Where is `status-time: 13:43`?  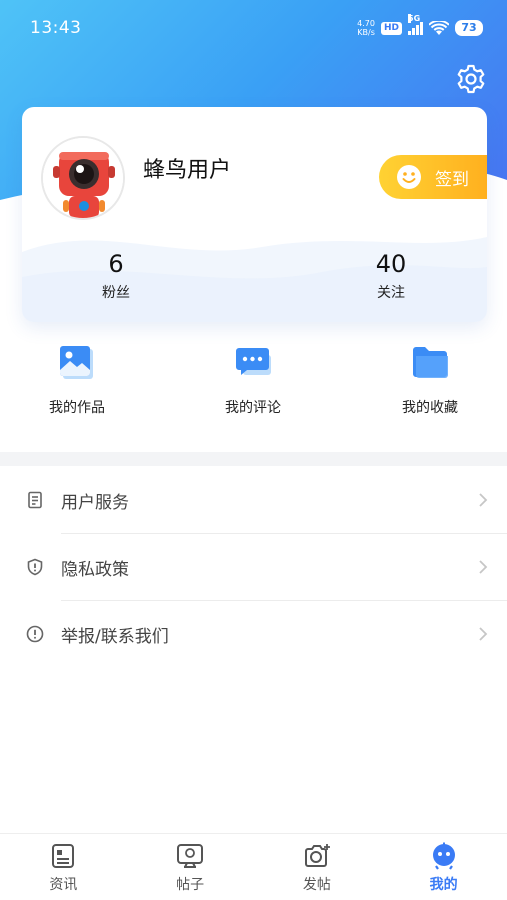 status-time: 13:43 is located at coordinates (56, 28).